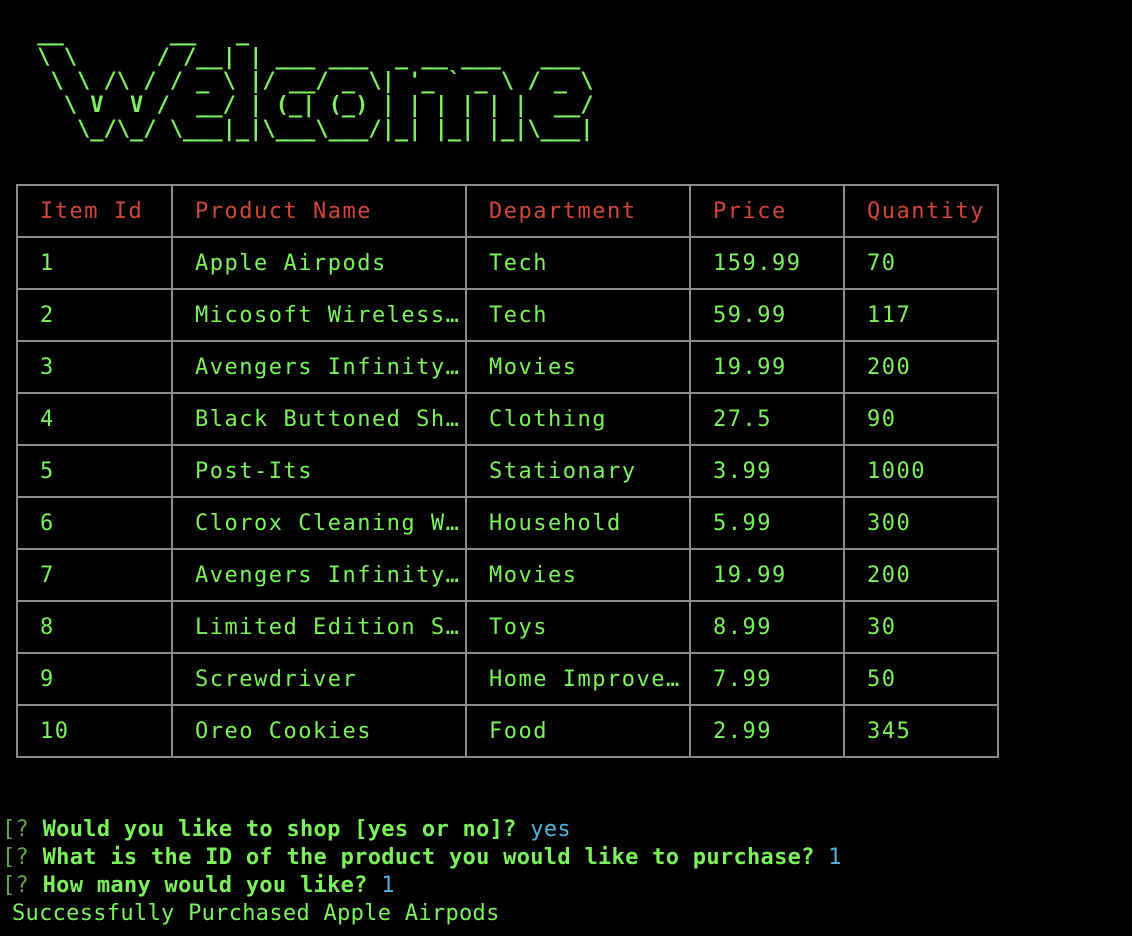 Image resolution: width=1132 pixels, height=936 pixels. What do you see at coordinates (767, 731) in the screenshot?
I see `cell-price: 2.99` at bounding box center [767, 731].